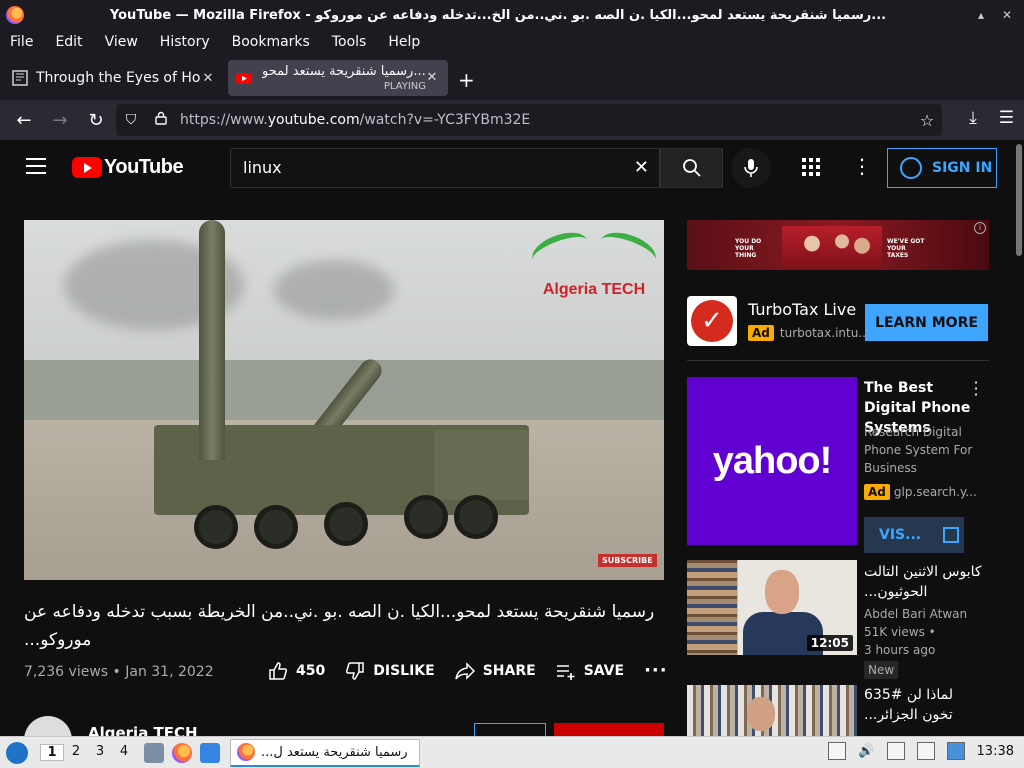 This screenshot has width=1024, height=768. What do you see at coordinates (895, 751) in the screenshot?
I see `display-icon` at bounding box center [895, 751].